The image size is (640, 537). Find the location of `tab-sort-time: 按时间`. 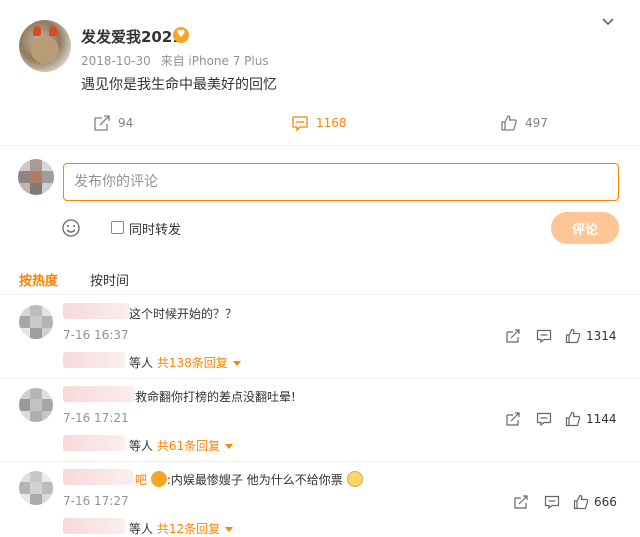

tab-sort-time: 按时间 is located at coordinates (109, 279).